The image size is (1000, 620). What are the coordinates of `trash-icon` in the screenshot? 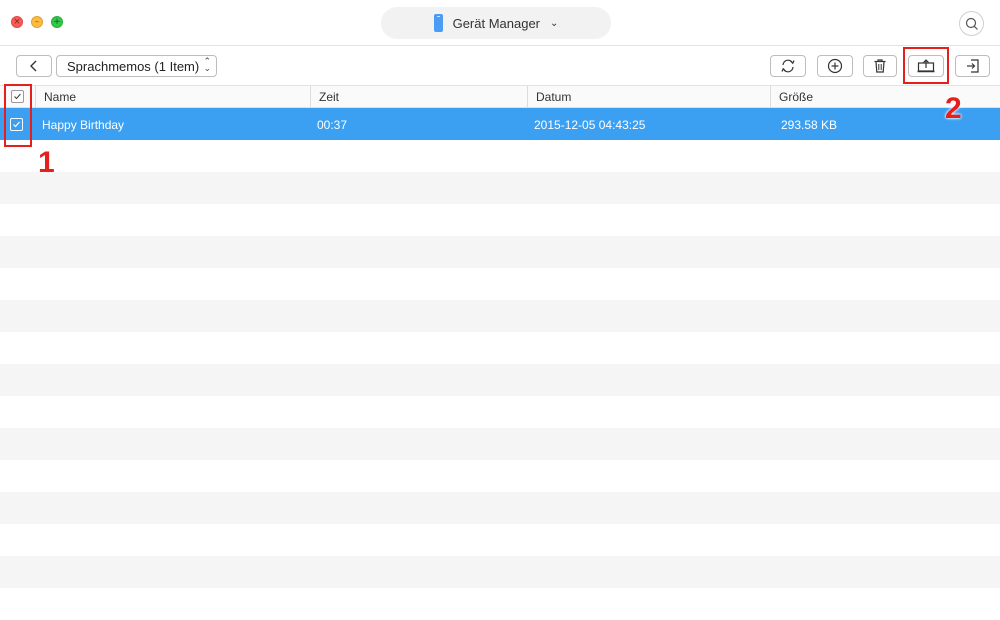 It's located at (880, 66).